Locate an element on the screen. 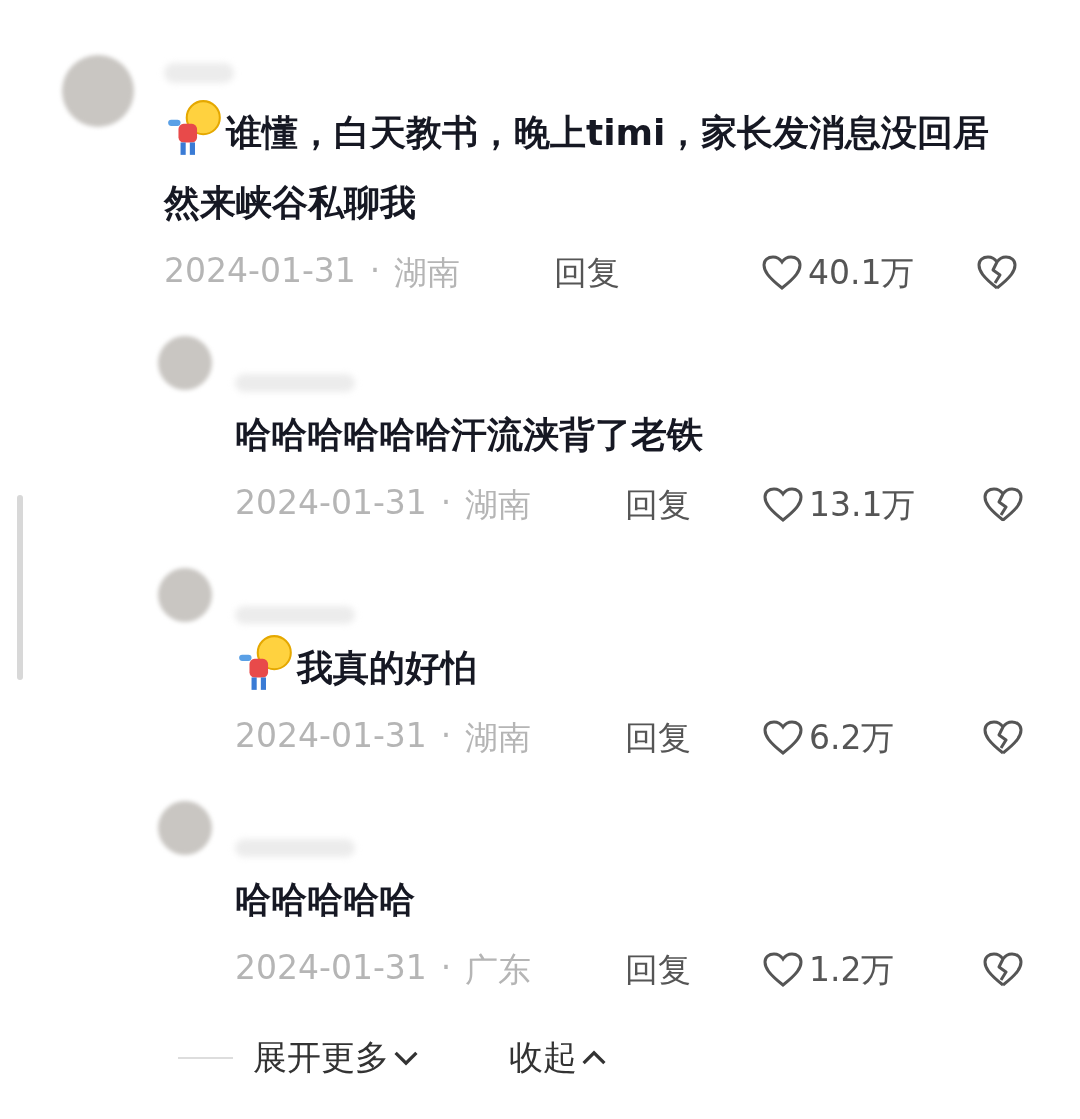 The image size is (1080, 1119). chevron-down-icon is located at coordinates (406, 1058).